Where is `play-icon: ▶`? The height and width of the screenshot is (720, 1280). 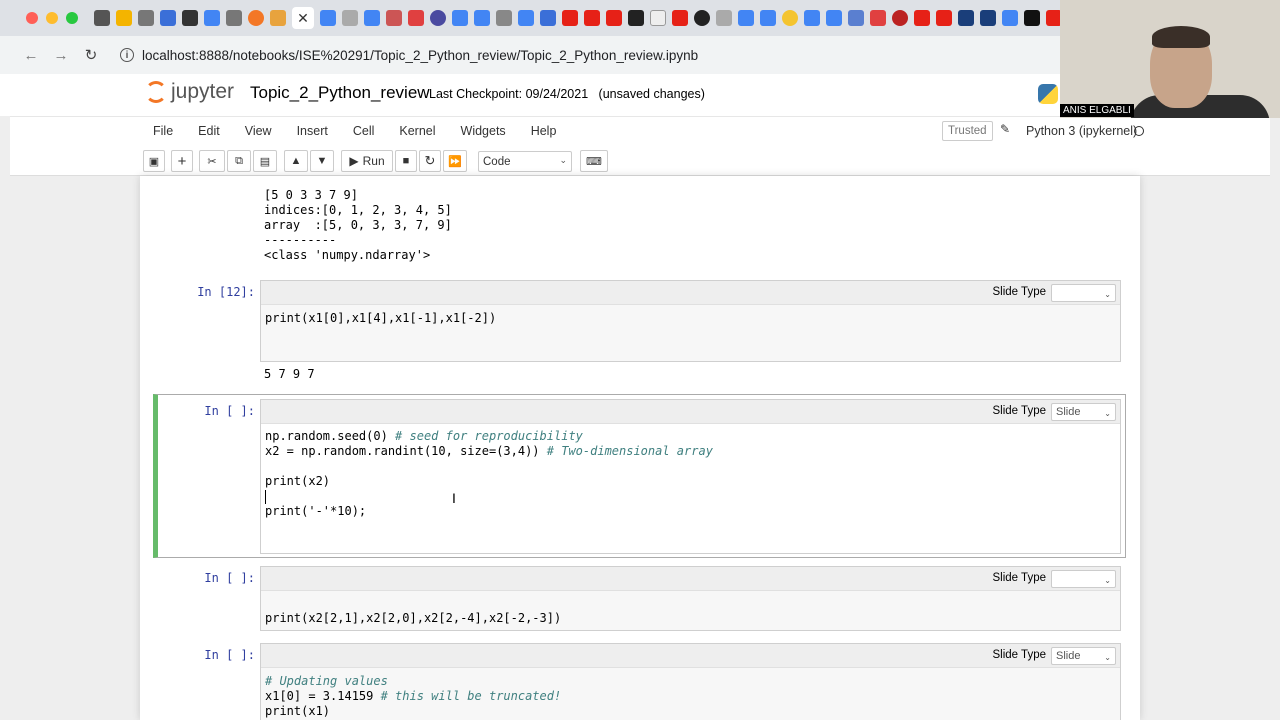 play-icon: ▶ is located at coordinates (354, 161).